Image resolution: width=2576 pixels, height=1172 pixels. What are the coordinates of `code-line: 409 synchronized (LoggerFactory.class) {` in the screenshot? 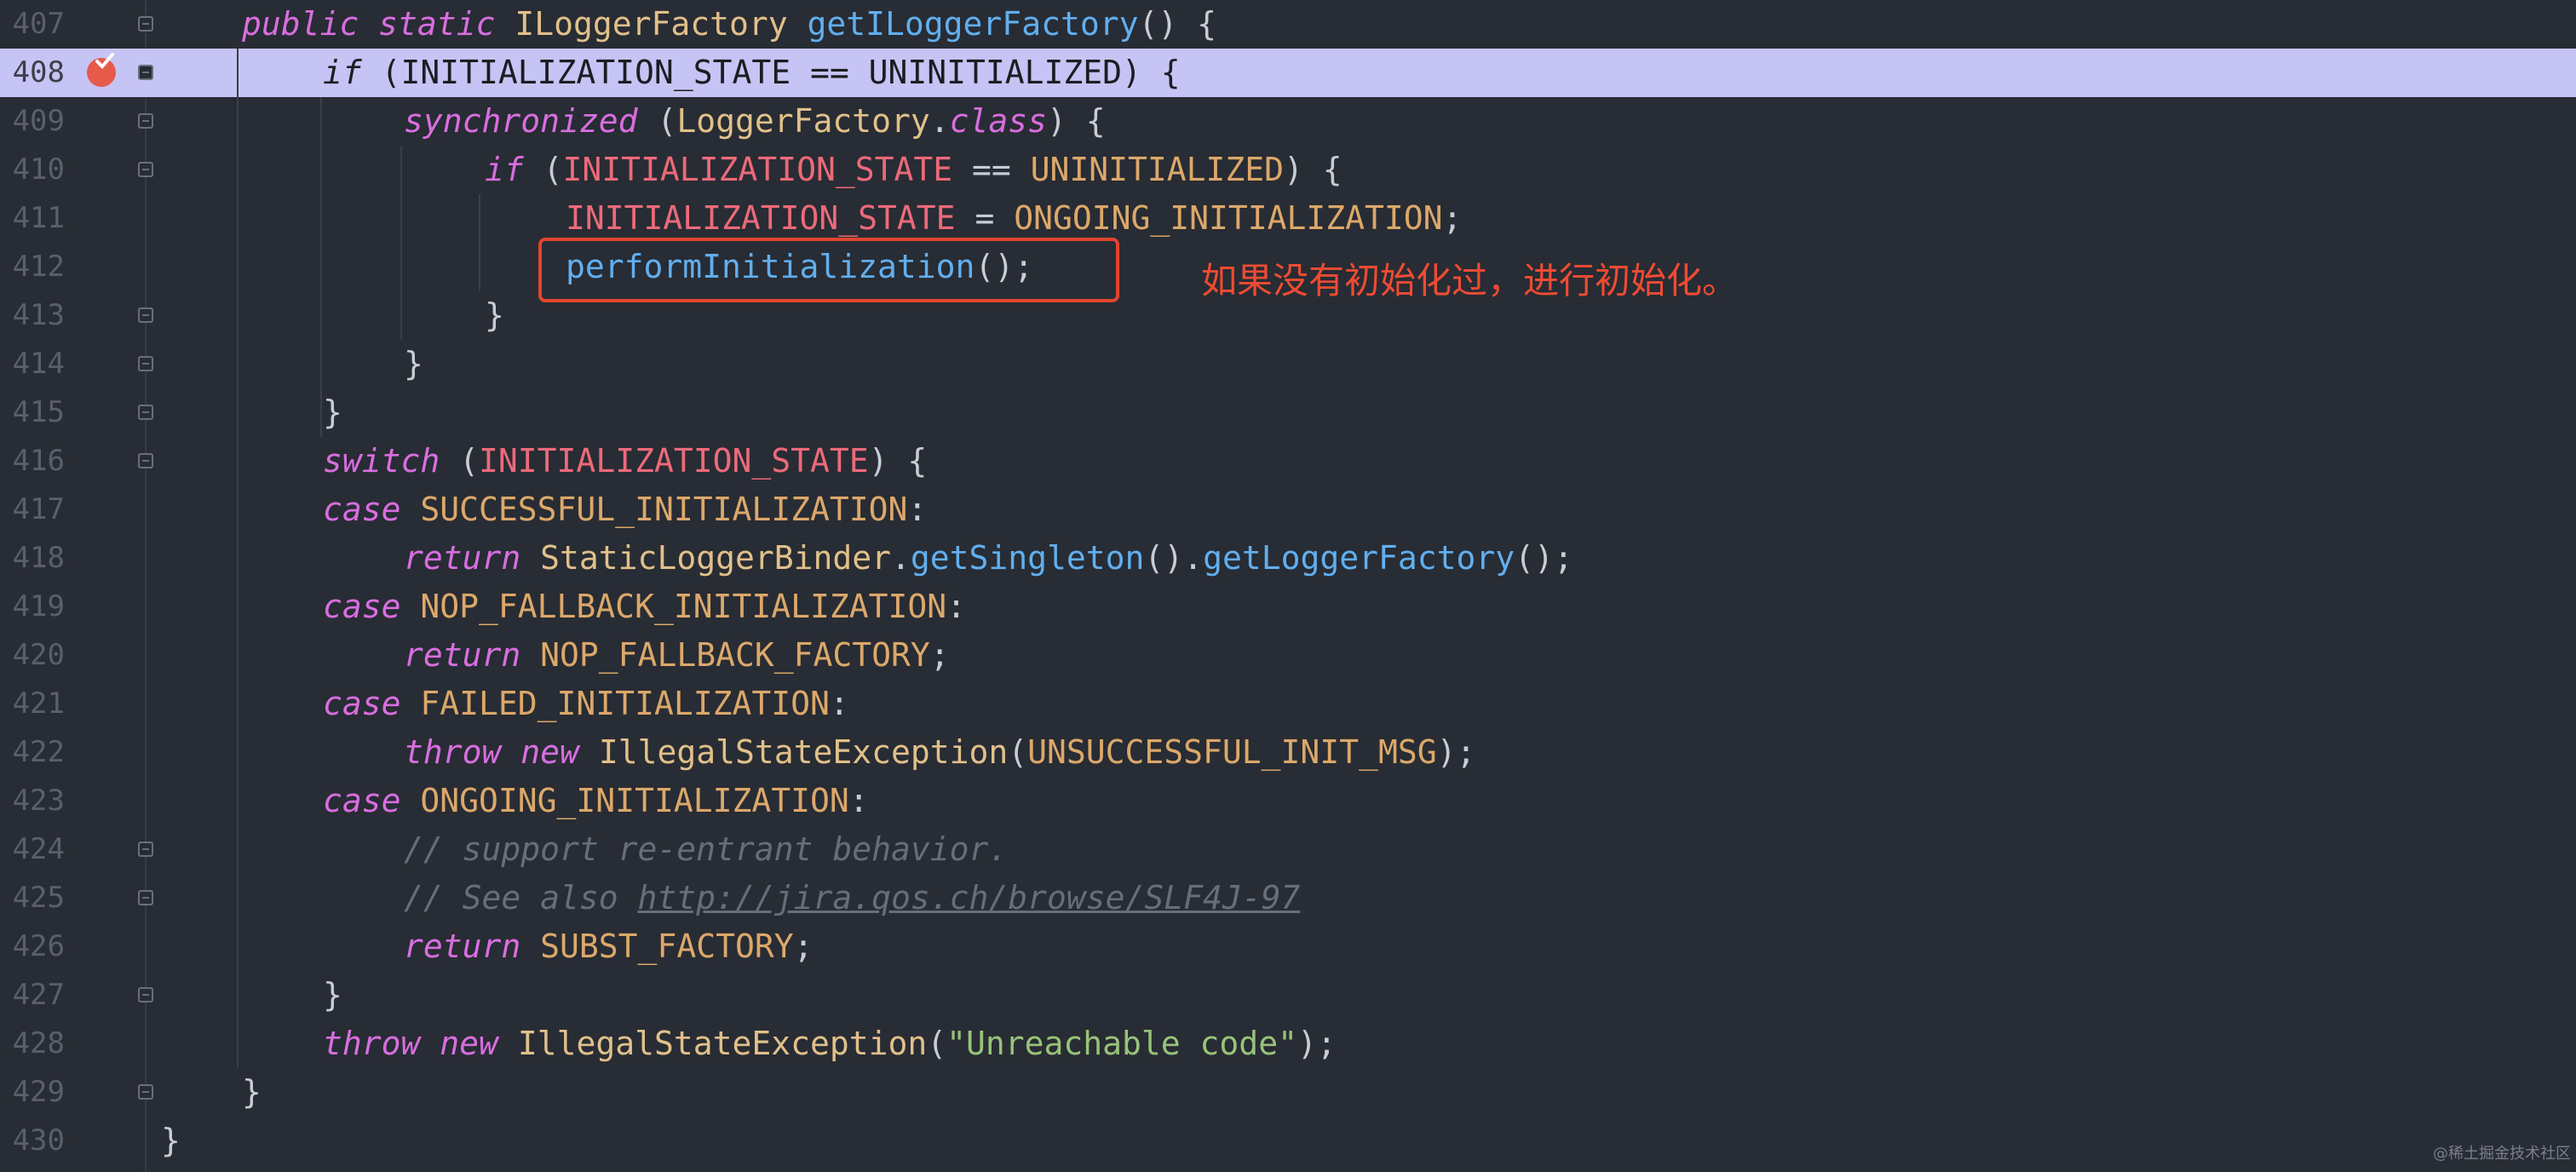 It's located at (1288, 121).